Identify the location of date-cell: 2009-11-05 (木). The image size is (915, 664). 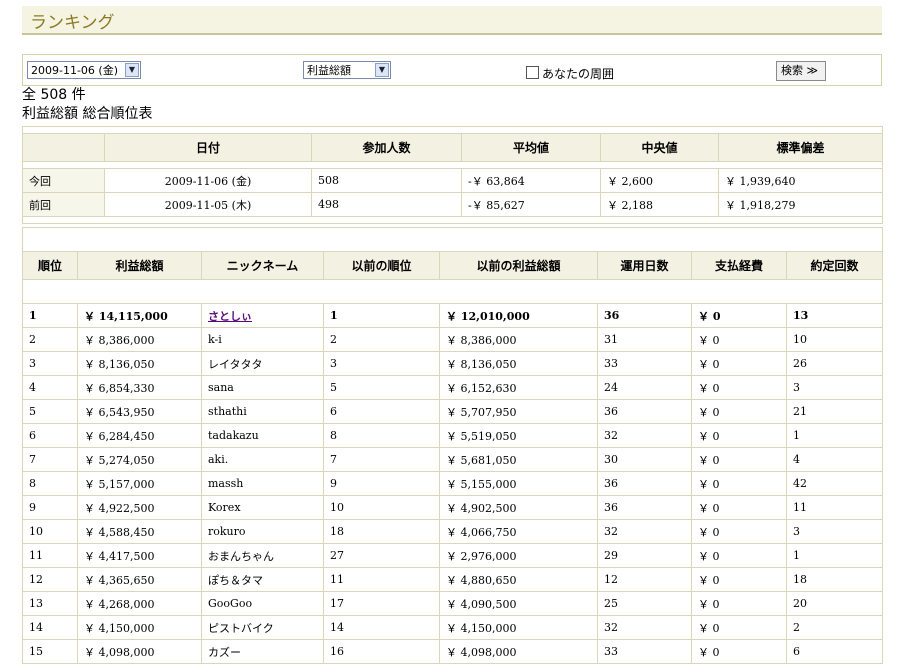
(208, 204).